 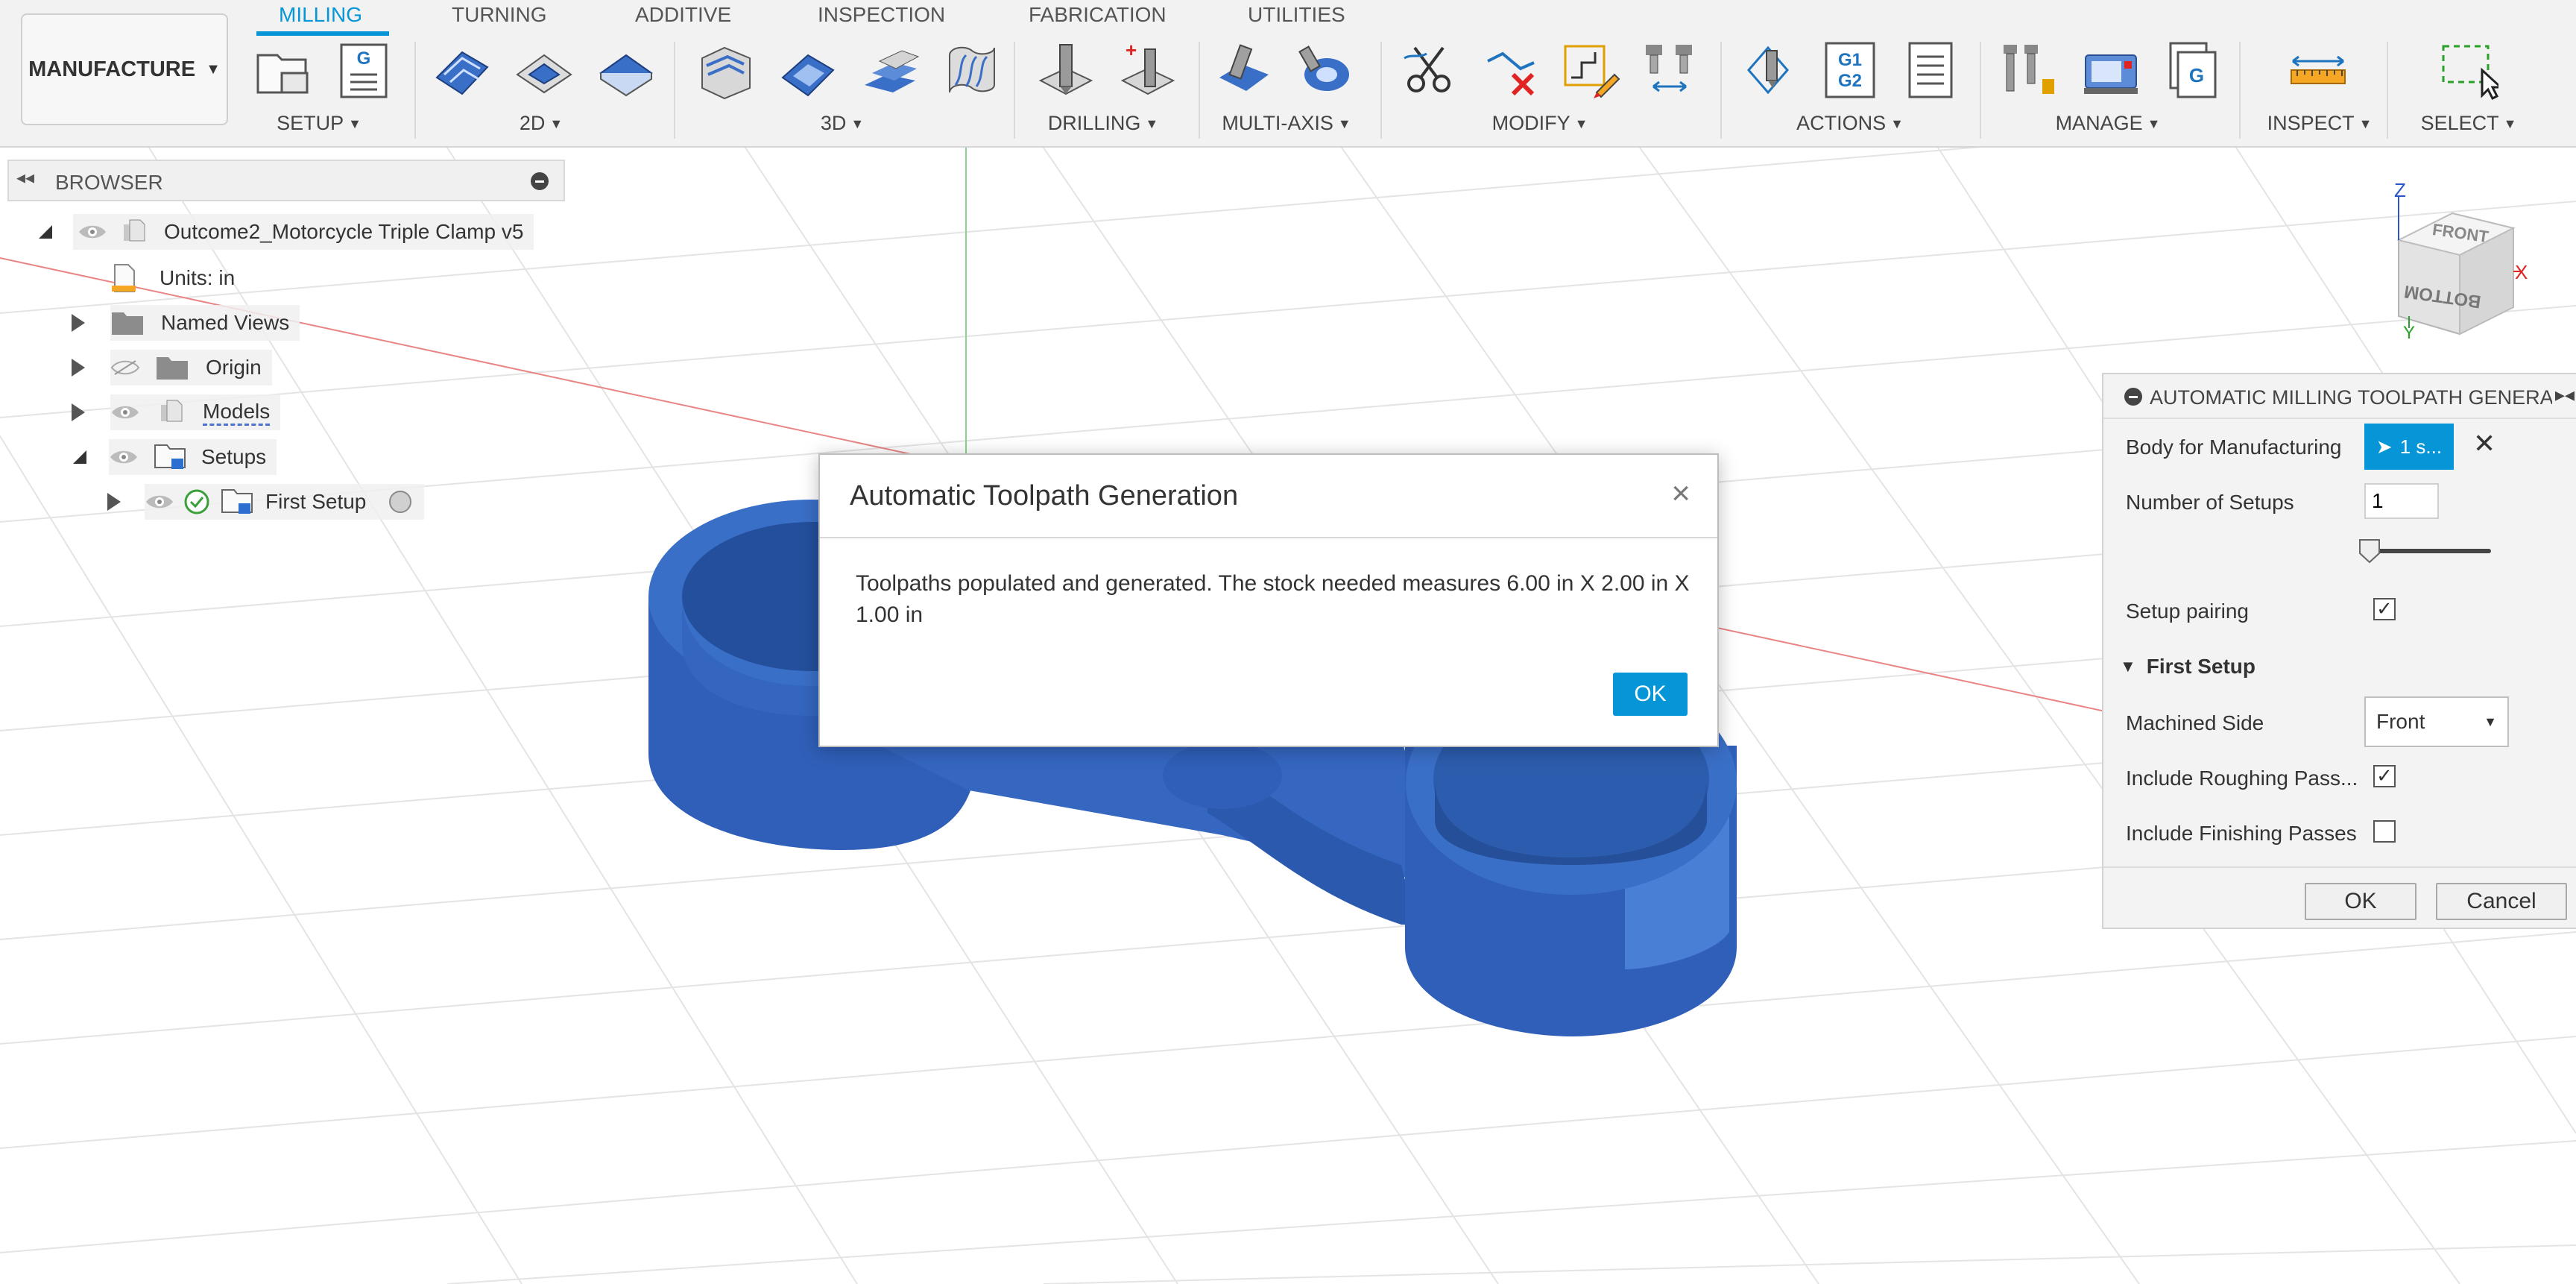 What do you see at coordinates (1148, 70) in the screenshot?
I see `hole-recognition-icon: +` at bounding box center [1148, 70].